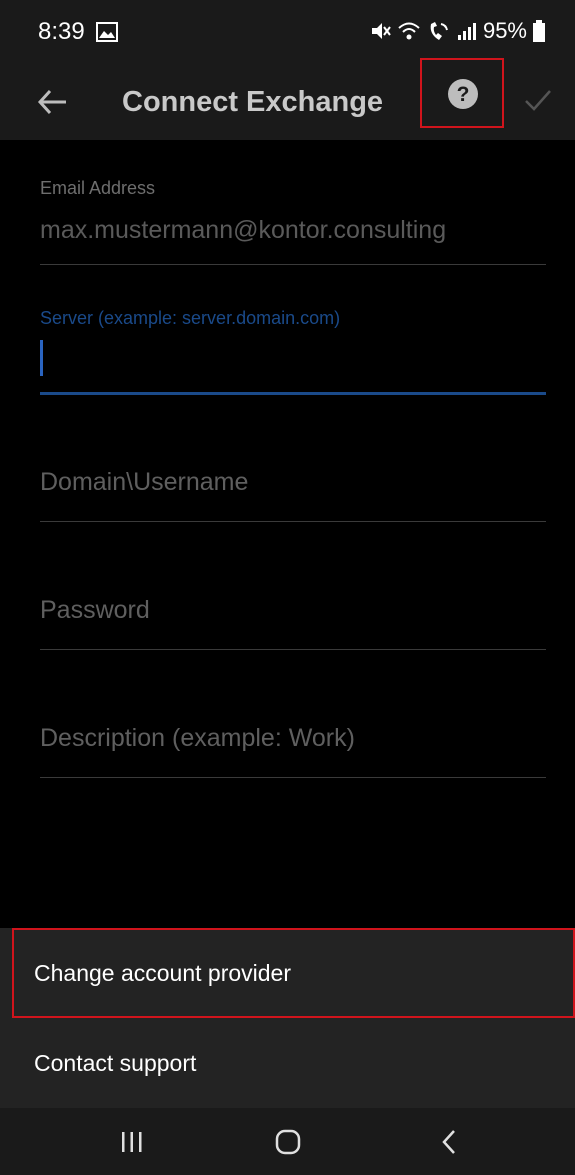 The height and width of the screenshot is (1175, 575). What do you see at coordinates (293, 353) in the screenshot?
I see `server-field: Server (example: server.domain.com)` at bounding box center [293, 353].